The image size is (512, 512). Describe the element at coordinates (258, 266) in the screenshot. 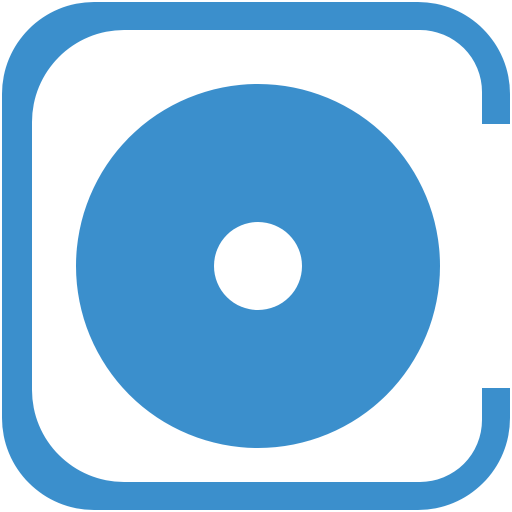

I see `disc-hole` at that location.